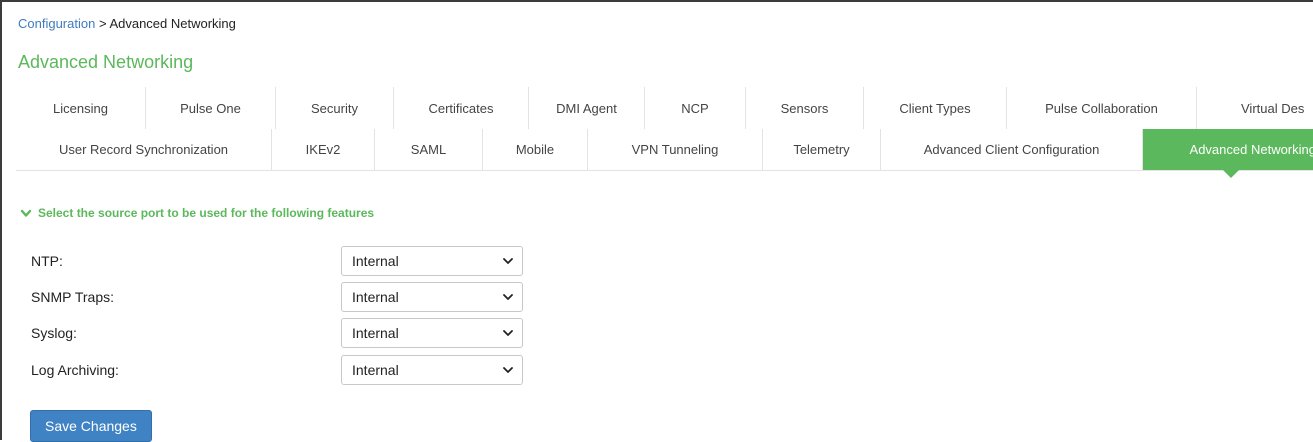 The height and width of the screenshot is (442, 1313). I want to click on ntp-select: Internal, so click(432, 261).